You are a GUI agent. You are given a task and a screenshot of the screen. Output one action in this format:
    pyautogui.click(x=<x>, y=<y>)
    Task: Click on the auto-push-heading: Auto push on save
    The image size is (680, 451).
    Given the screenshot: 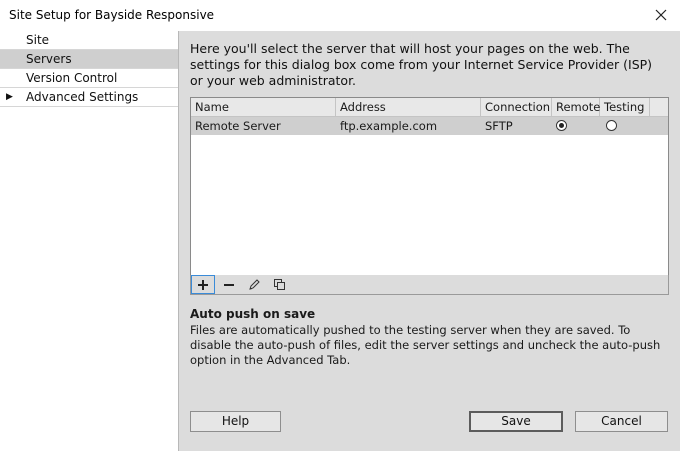 What is the action you would take?
    pyautogui.click(x=253, y=314)
    